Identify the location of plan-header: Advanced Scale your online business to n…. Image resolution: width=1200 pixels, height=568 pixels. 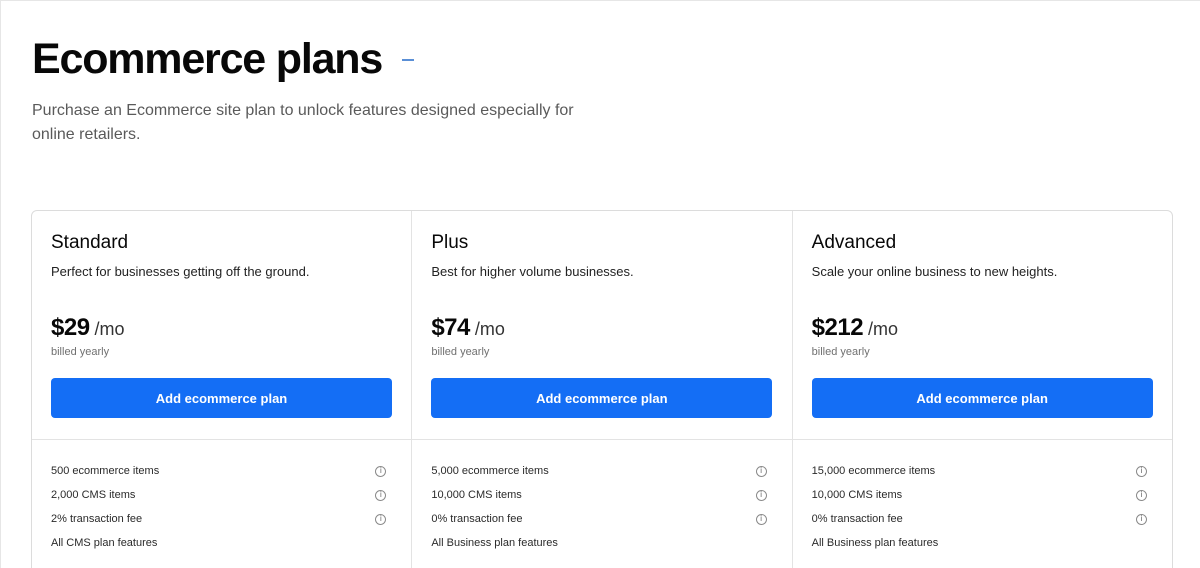
(982, 325).